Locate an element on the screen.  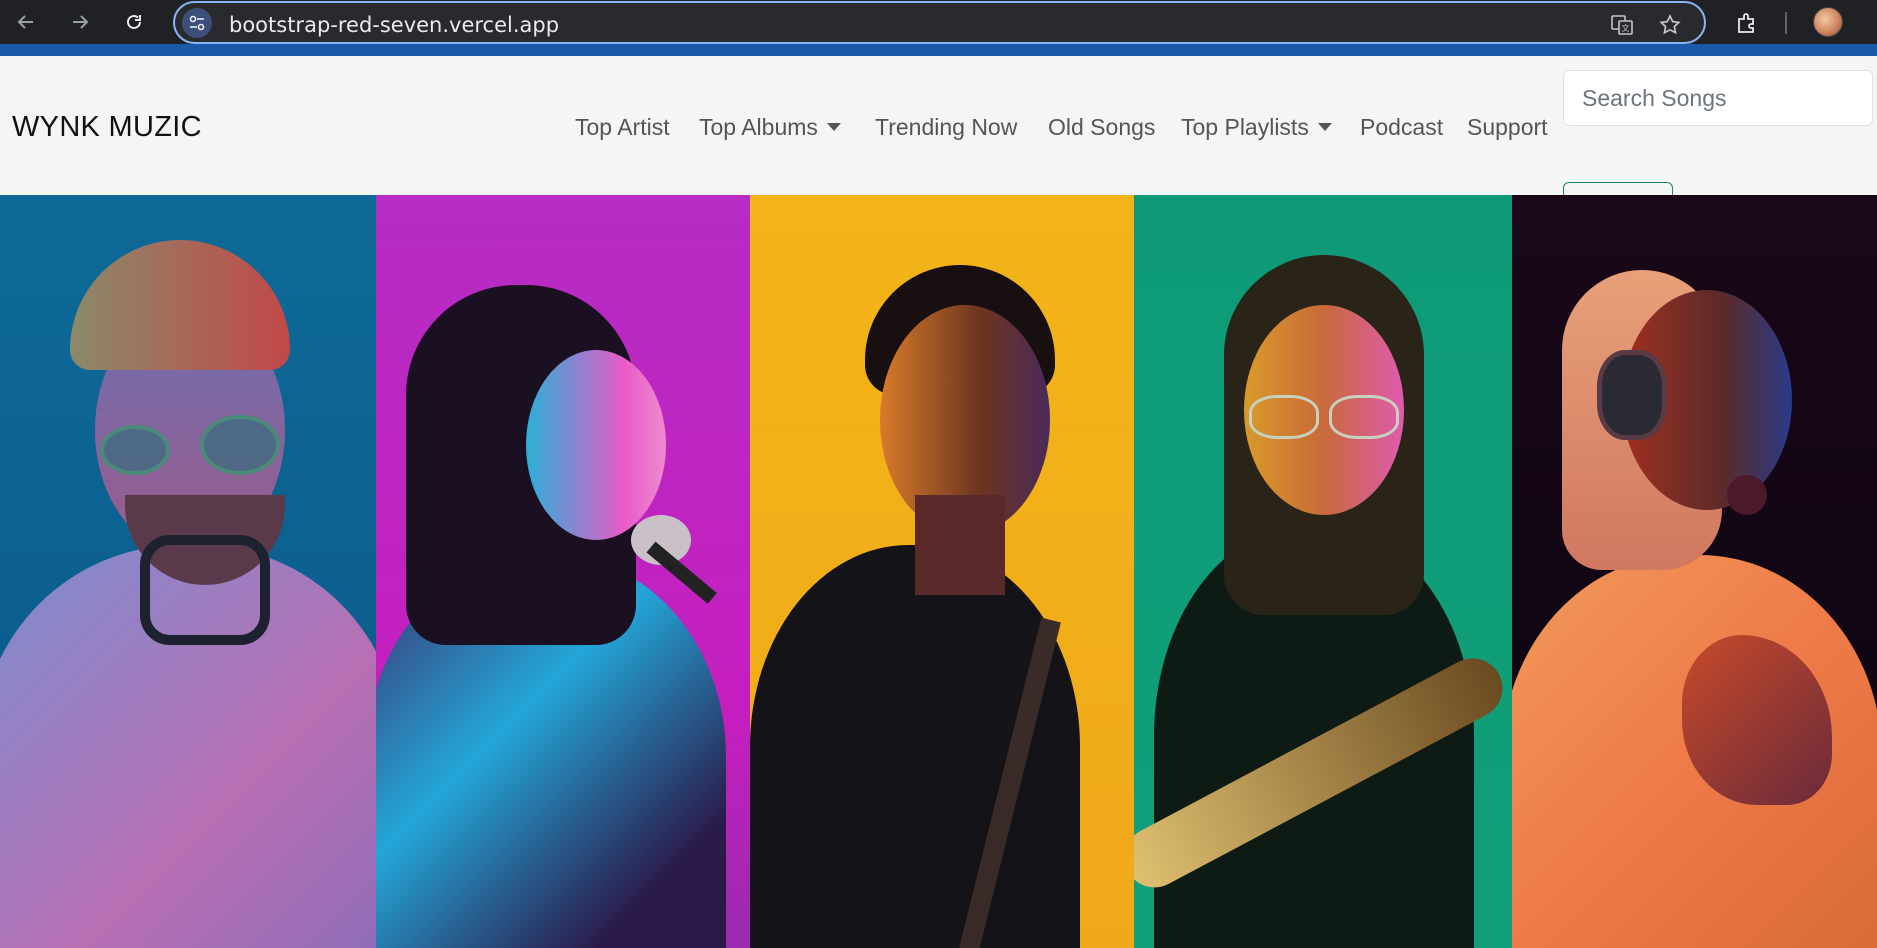
back-icon is located at coordinates (26, 22).